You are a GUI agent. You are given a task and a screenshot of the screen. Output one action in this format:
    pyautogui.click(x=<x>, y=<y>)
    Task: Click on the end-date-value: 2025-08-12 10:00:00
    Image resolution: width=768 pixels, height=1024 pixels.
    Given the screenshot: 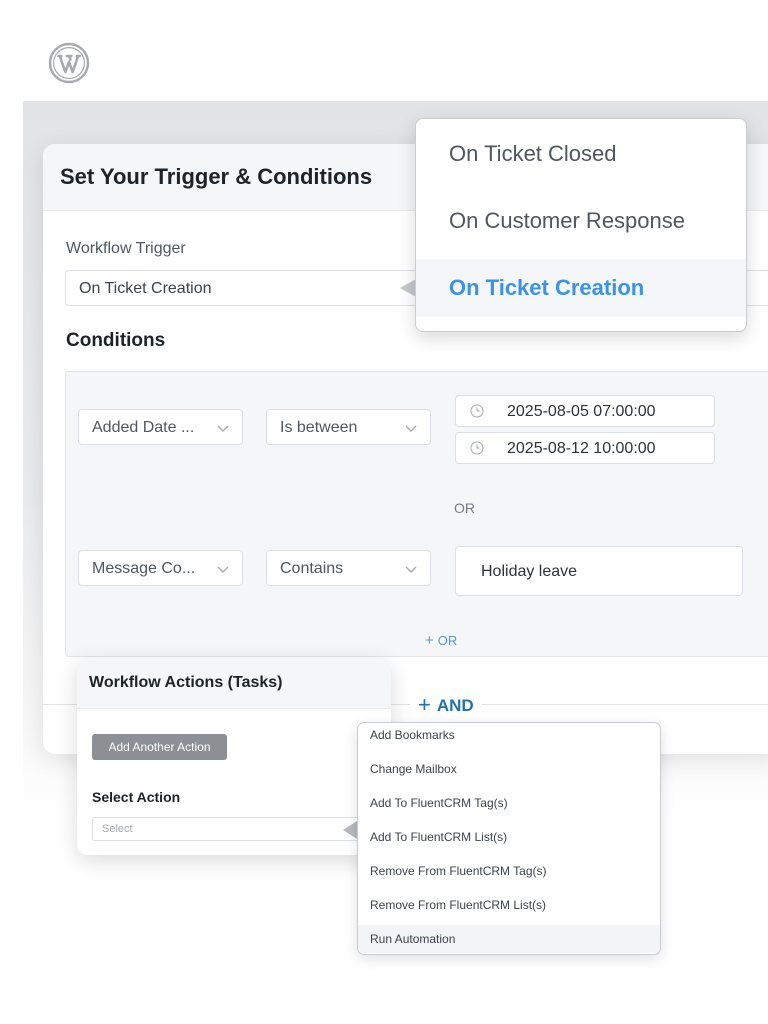 What is the action you would take?
    pyautogui.click(x=581, y=448)
    